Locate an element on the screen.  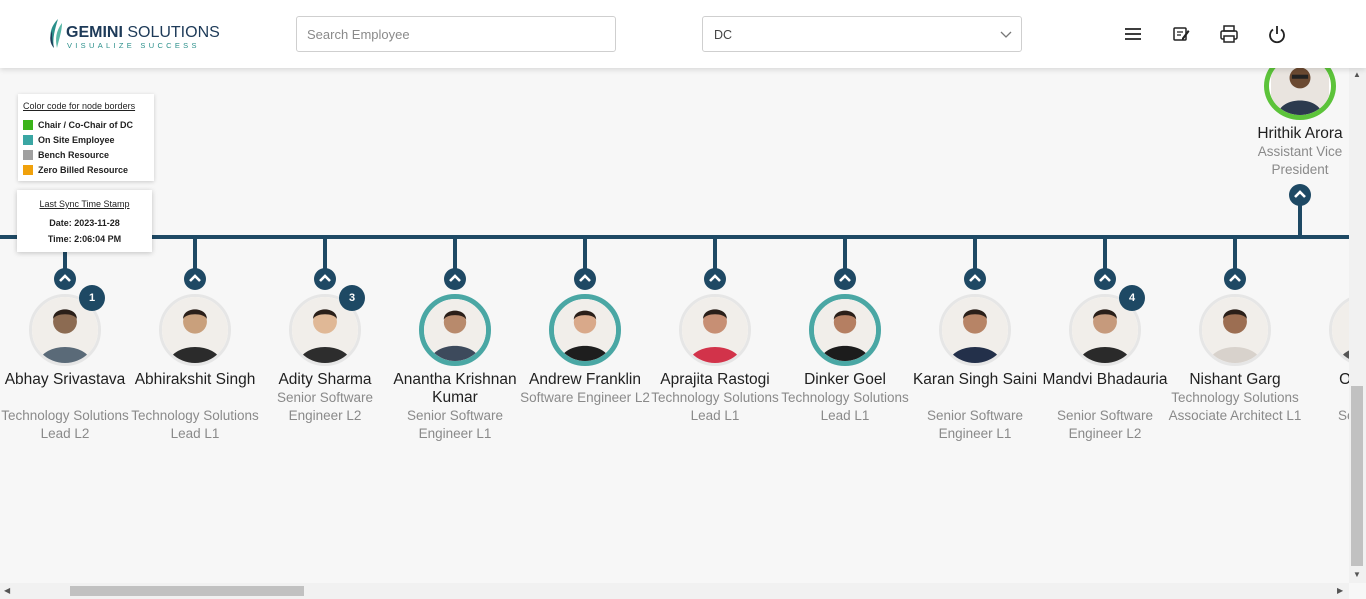
power-icon is located at coordinates (1277, 34).